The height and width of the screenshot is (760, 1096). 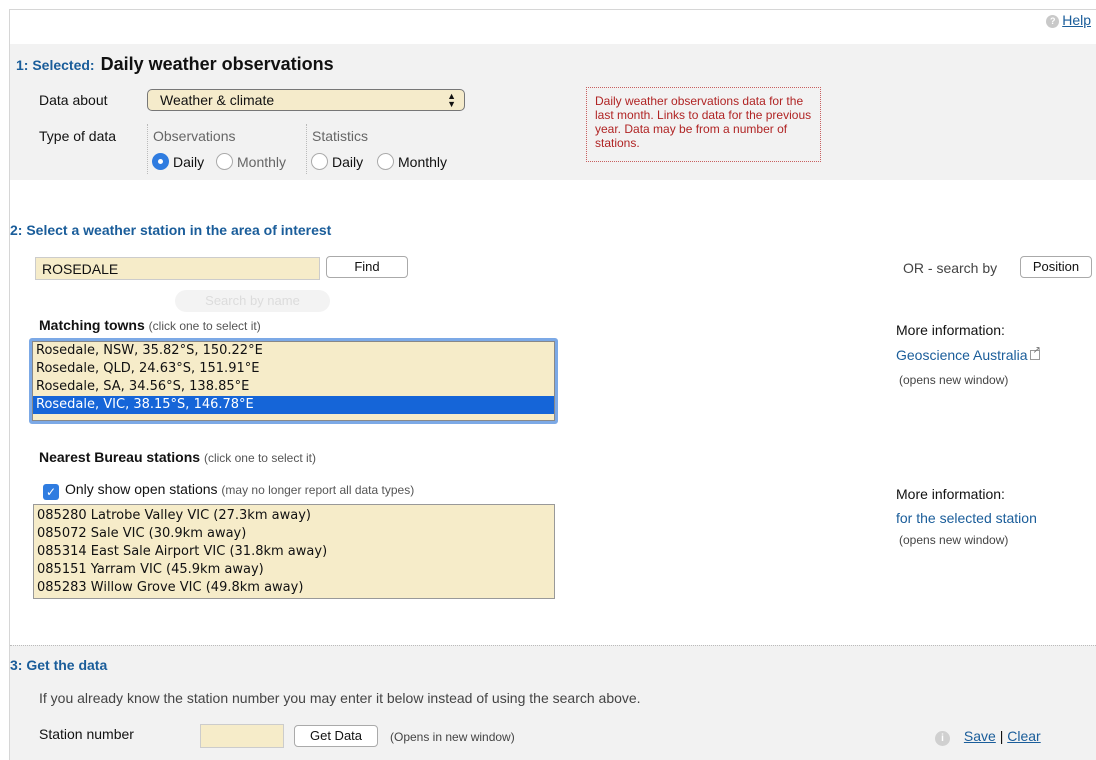 What do you see at coordinates (1023, 736) in the screenshot?
I see `clear-link: Clear` at bounding box center [1023, 736].